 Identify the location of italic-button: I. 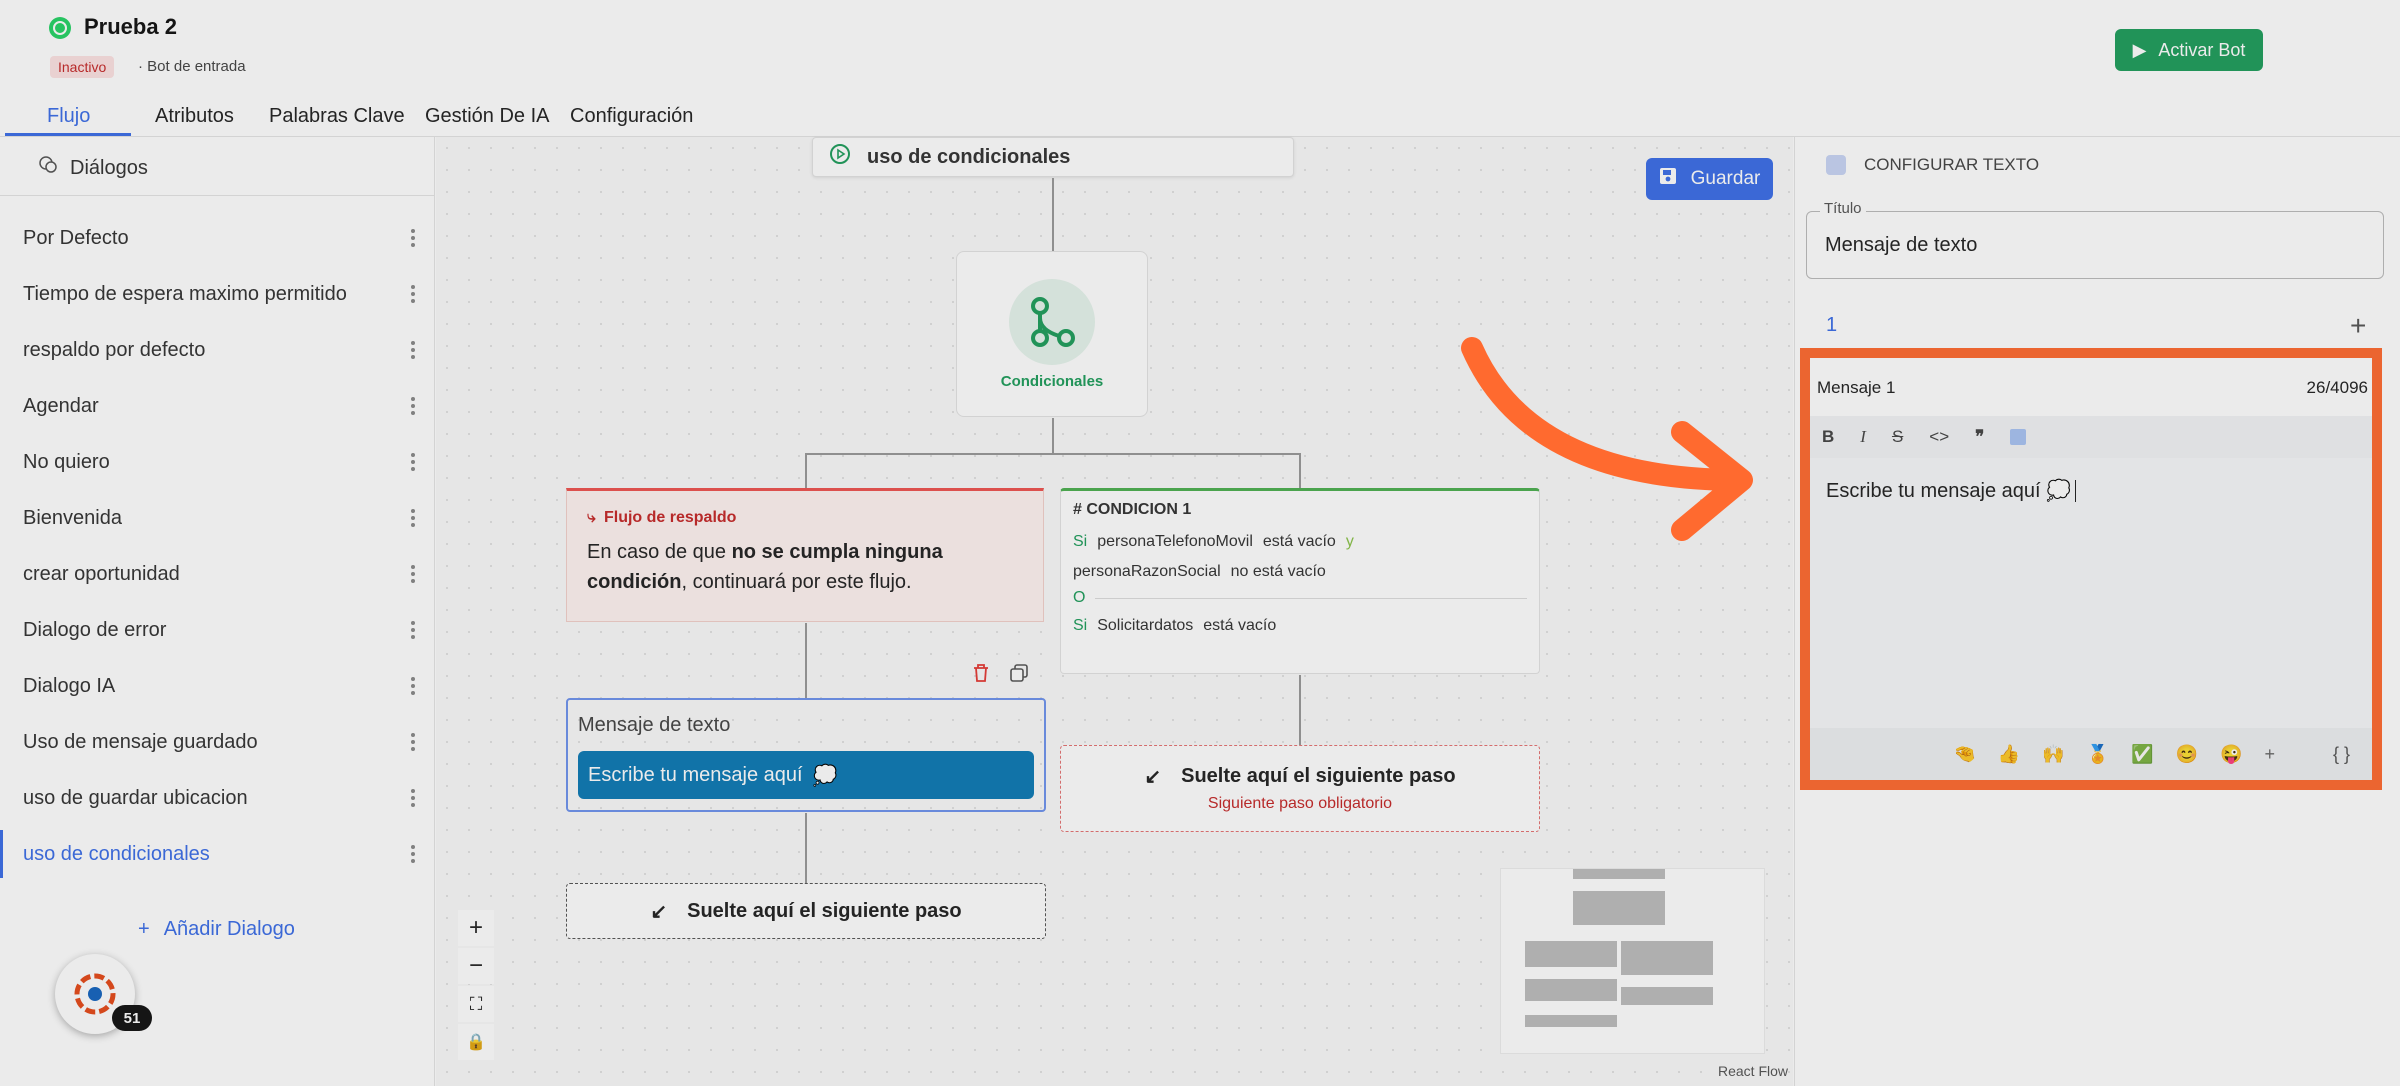
(1863, 437).